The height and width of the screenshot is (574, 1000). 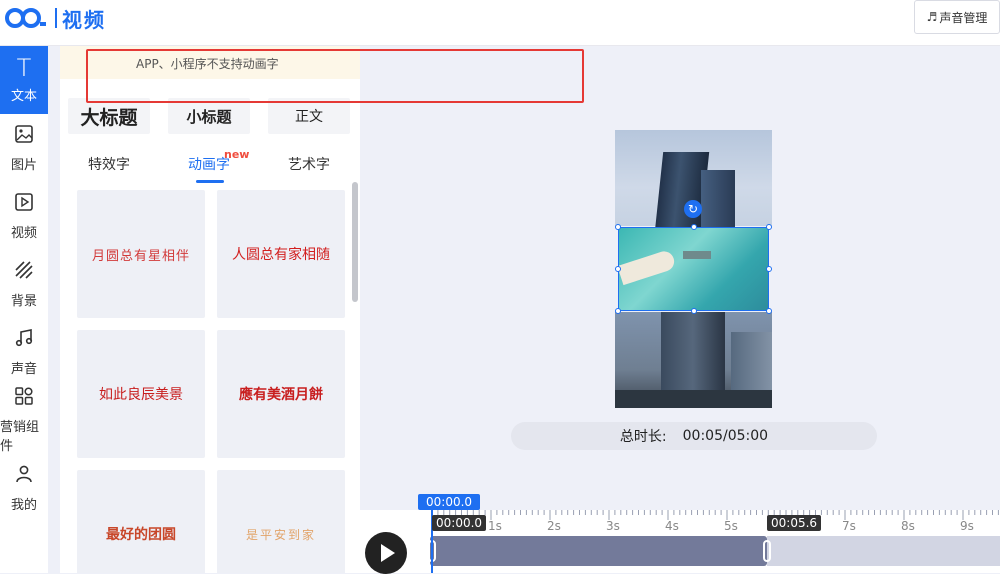 What do you see at coordinates (693, 269) in the screenshot?
I see `selection-box` at bounding box center [693, 269].